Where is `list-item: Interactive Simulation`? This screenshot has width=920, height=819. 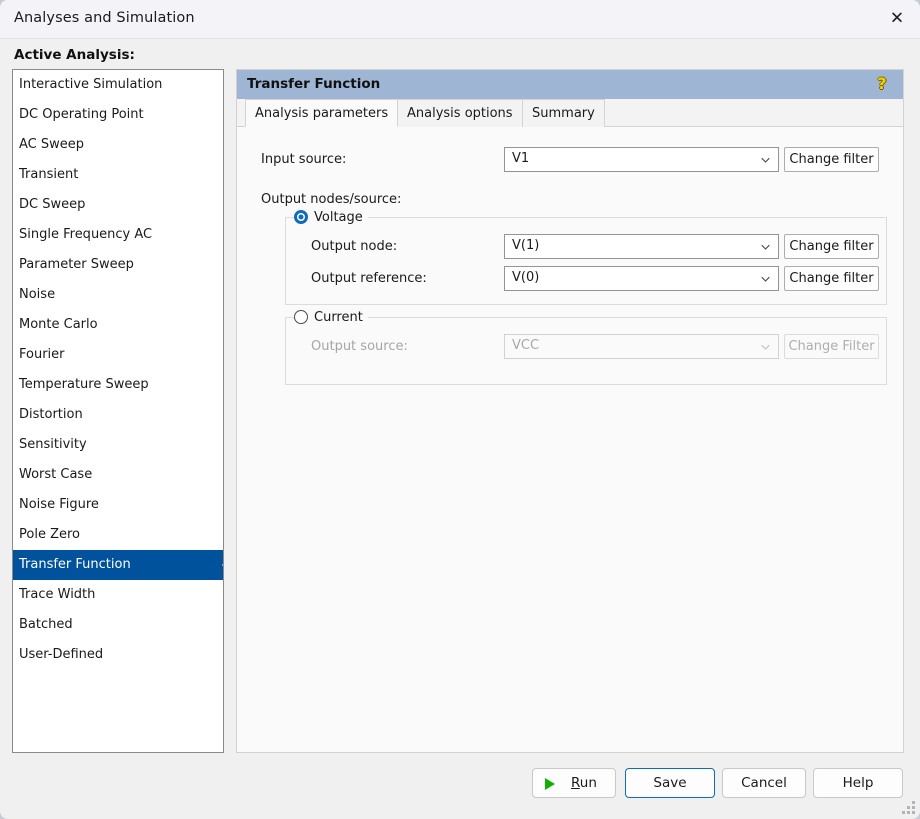 list-item: Interactive Simulation is located at coordinates (118, 85).